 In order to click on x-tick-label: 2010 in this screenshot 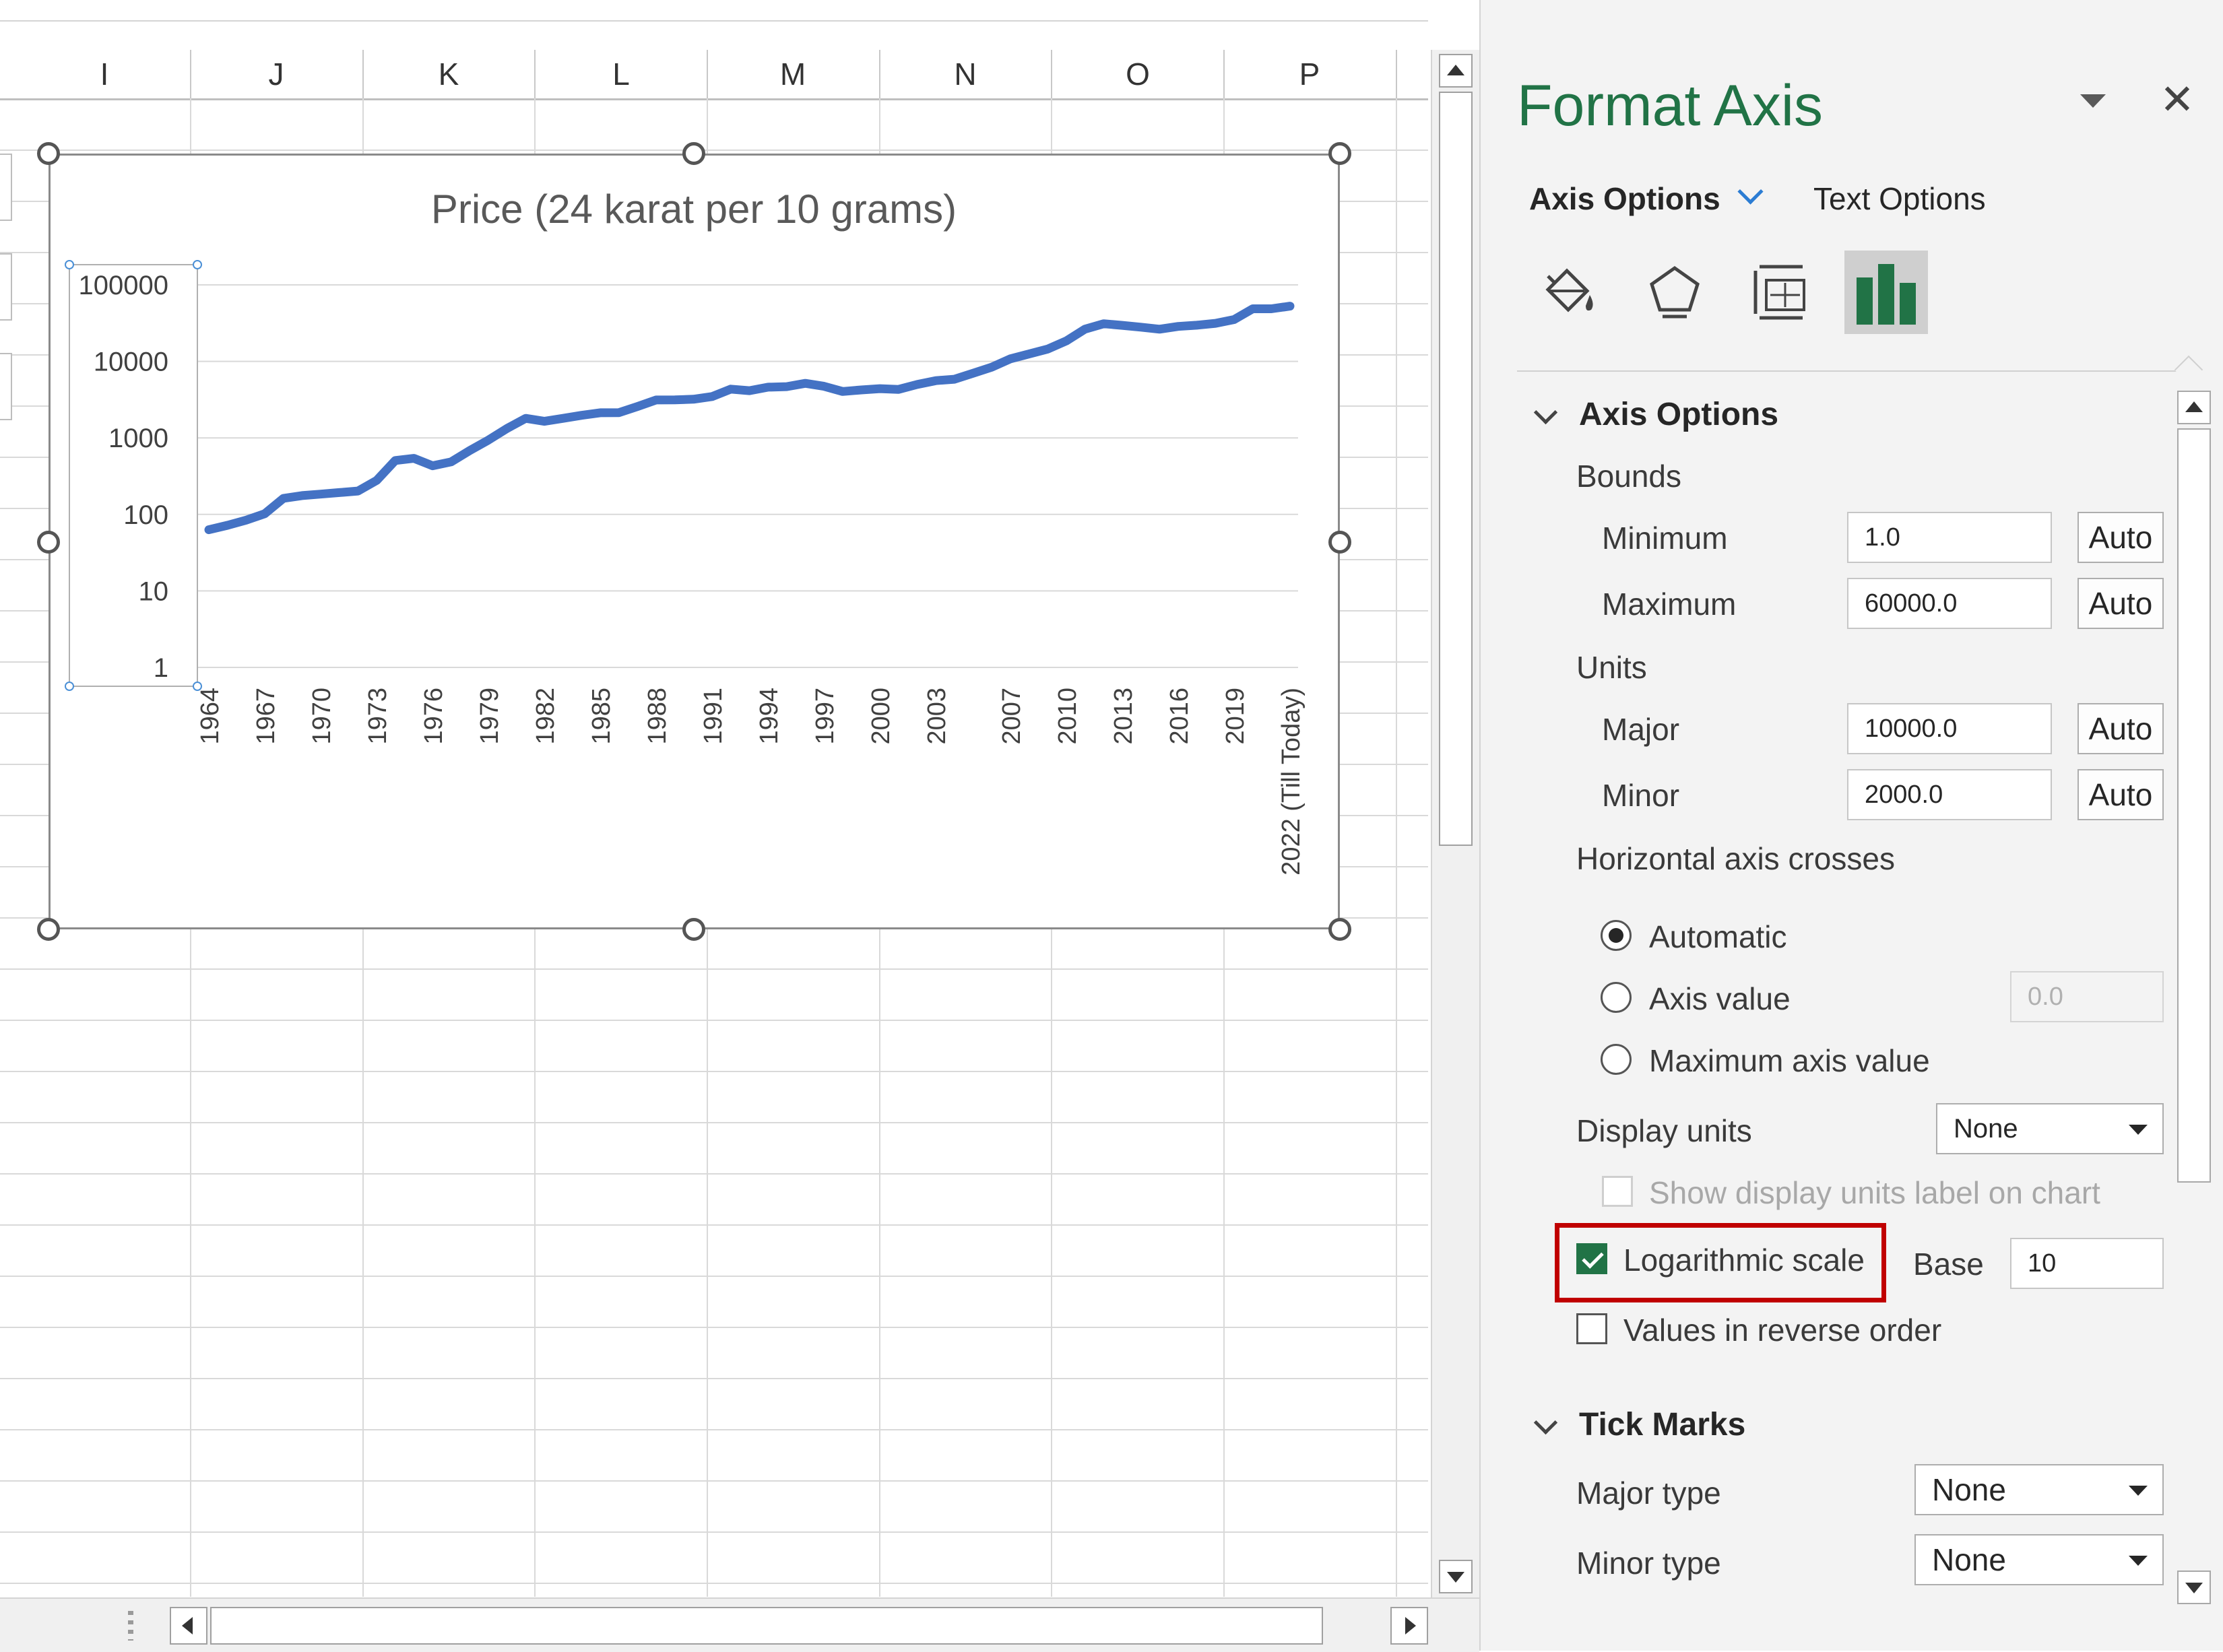, I will do `click(1068, 716)`.